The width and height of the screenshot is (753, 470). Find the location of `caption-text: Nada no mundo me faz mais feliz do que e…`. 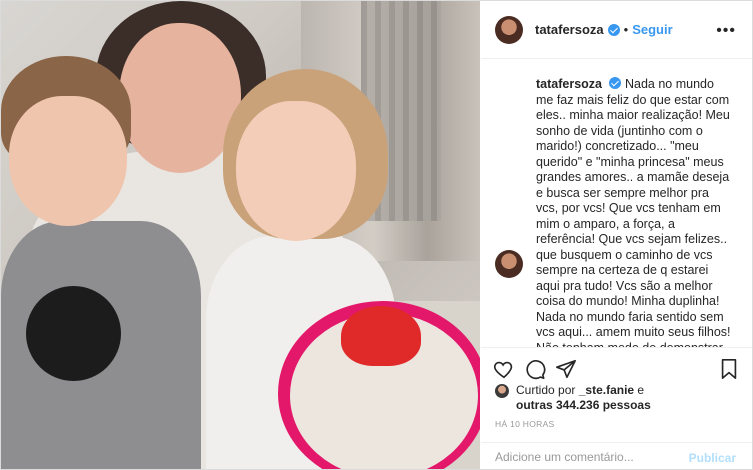

caption-text: Nada no mundo me faz mais feliz do que e… is located at coordinates (633, 212).